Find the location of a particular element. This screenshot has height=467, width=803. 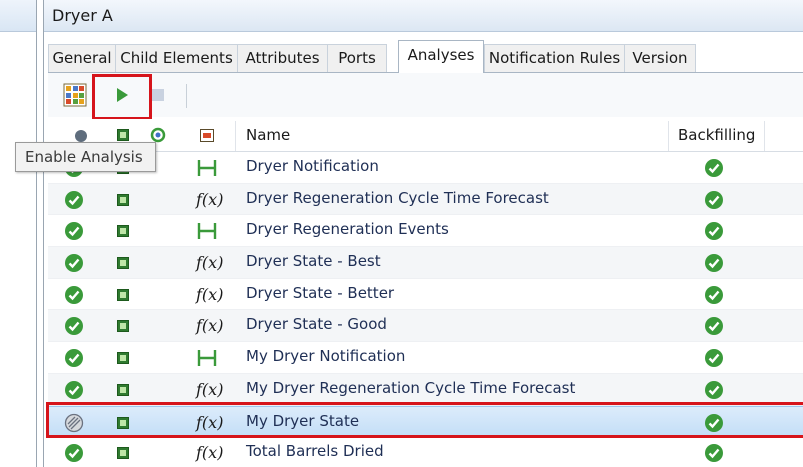

toolbar-separator is located at coordinates (186, 96).